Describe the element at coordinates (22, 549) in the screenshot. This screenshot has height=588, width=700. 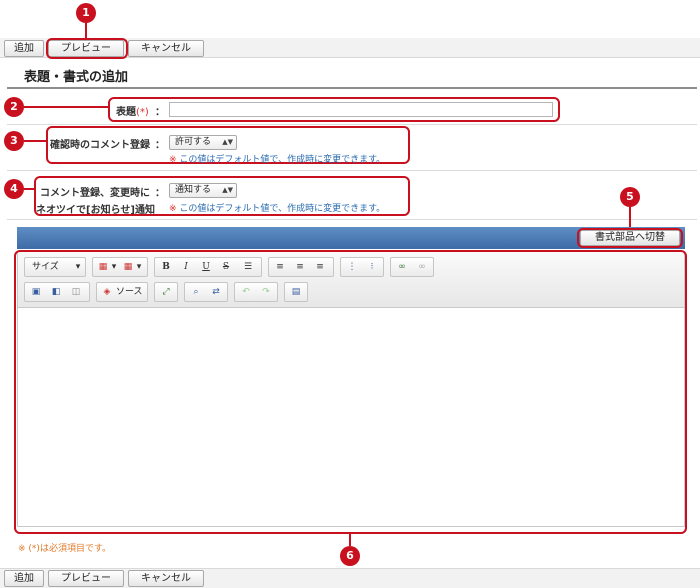
I see `required-note-mark: ※` at that location.